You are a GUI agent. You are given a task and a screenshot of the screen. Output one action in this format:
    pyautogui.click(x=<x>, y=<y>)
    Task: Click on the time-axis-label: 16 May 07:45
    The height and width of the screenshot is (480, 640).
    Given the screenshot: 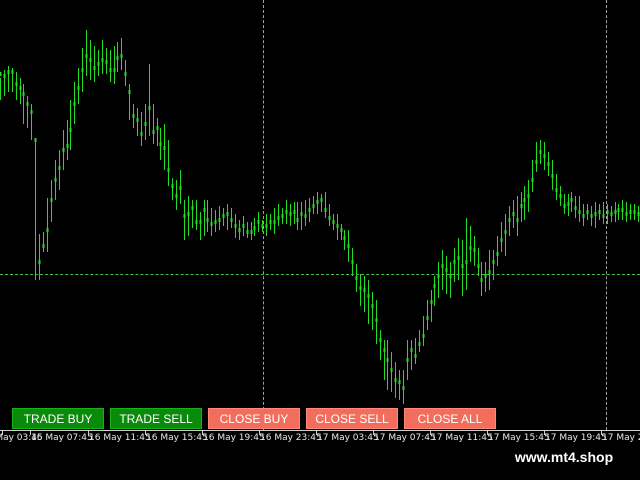 What is the action you would take?
    pyautogui.click(x=62, y=438)
    